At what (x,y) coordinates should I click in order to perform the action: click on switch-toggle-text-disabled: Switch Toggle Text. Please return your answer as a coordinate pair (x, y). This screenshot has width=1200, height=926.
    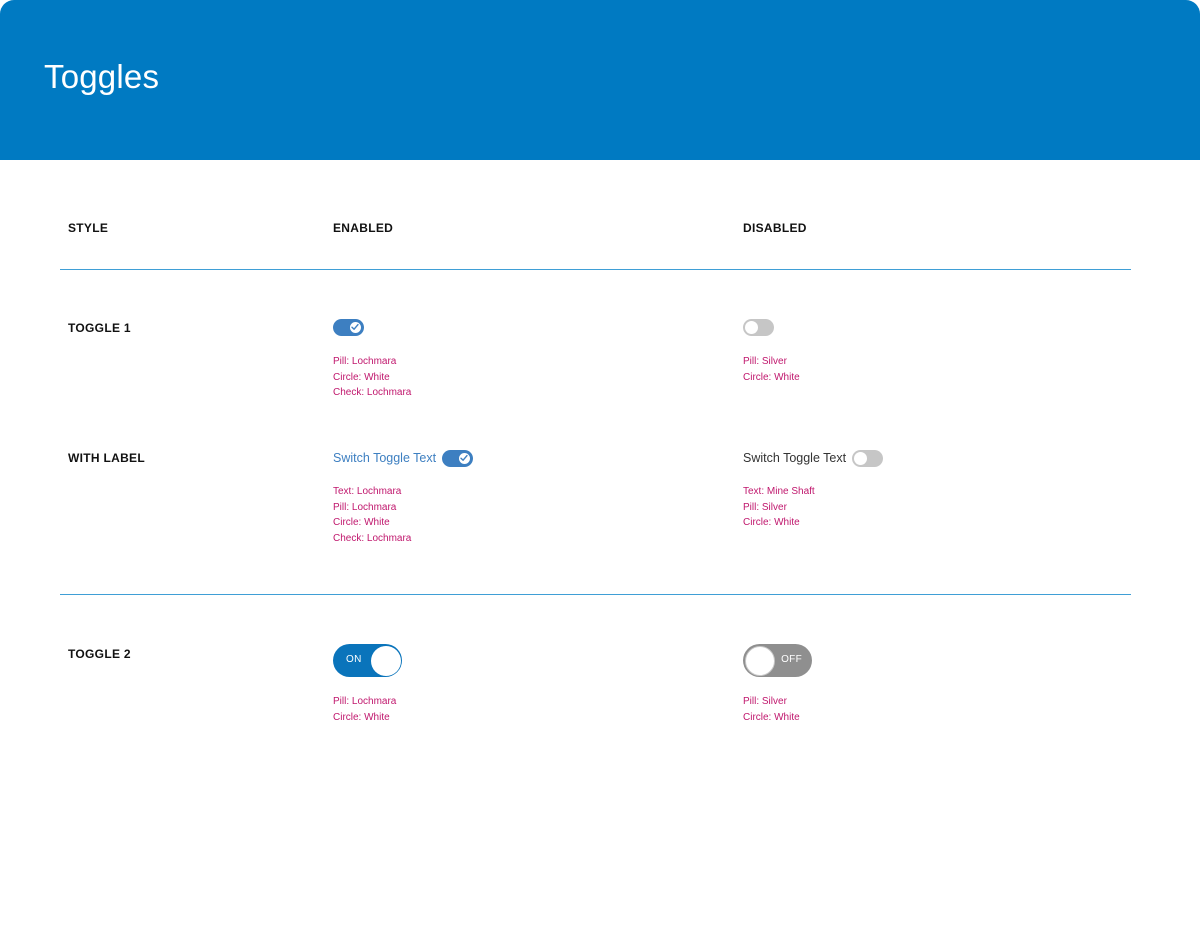
    Looking at the image, I should click on (795, 458).